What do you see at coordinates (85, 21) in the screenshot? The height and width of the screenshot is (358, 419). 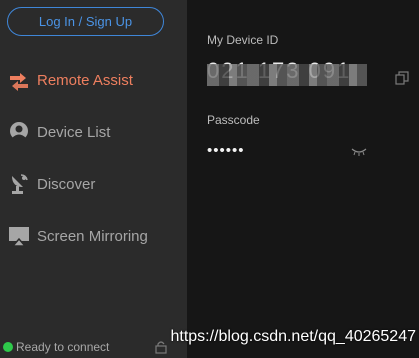 I see `login-signup-button: Log In / Sign Up` at bounding box center [85, 21].